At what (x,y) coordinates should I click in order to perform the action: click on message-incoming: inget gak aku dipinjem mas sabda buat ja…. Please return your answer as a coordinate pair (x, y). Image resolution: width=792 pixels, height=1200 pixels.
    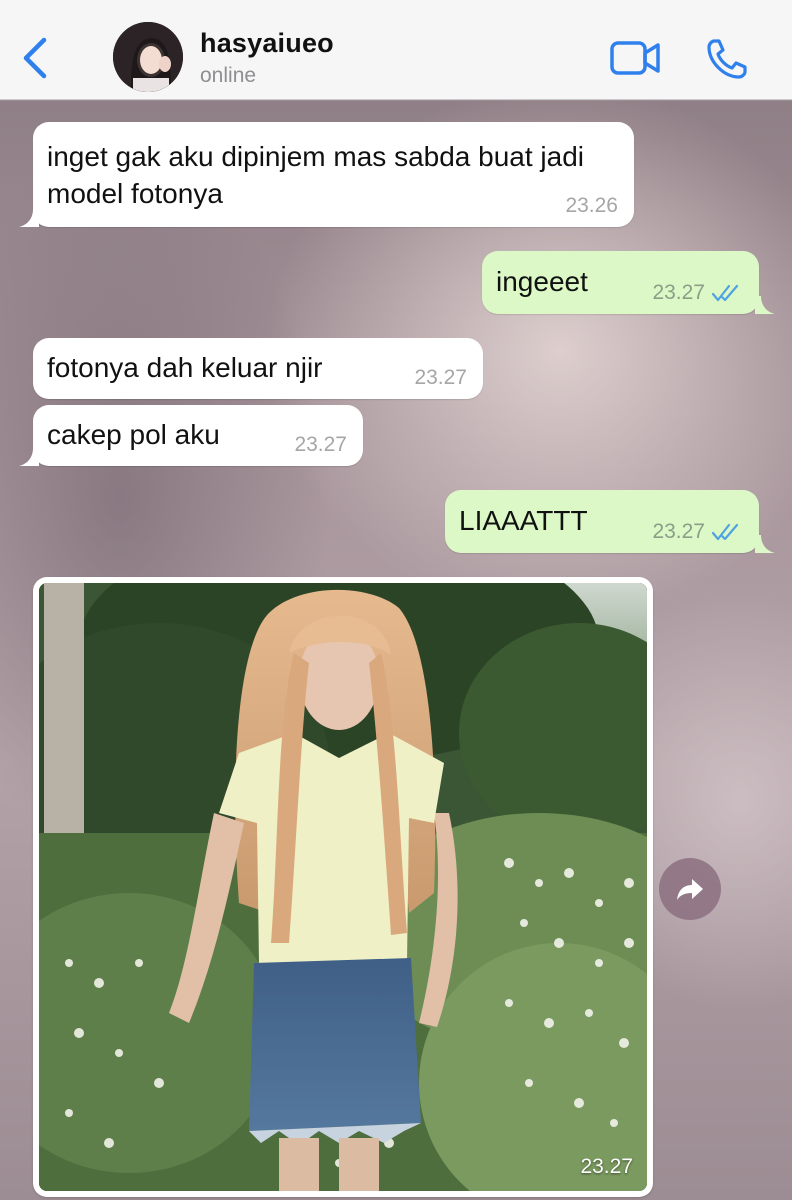
    Looking at the image, I should click on (326, 174).